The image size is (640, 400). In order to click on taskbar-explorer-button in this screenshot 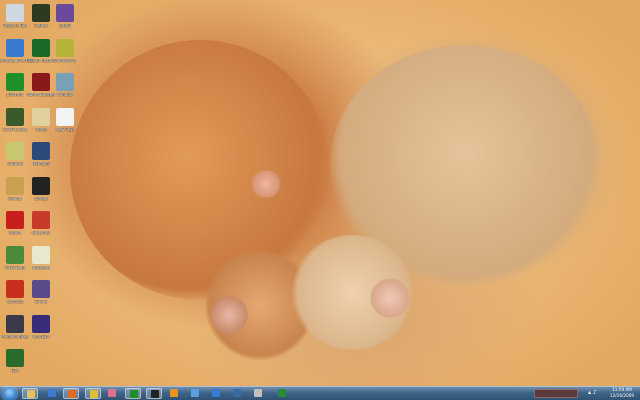, I will do `click(30, 393)`.